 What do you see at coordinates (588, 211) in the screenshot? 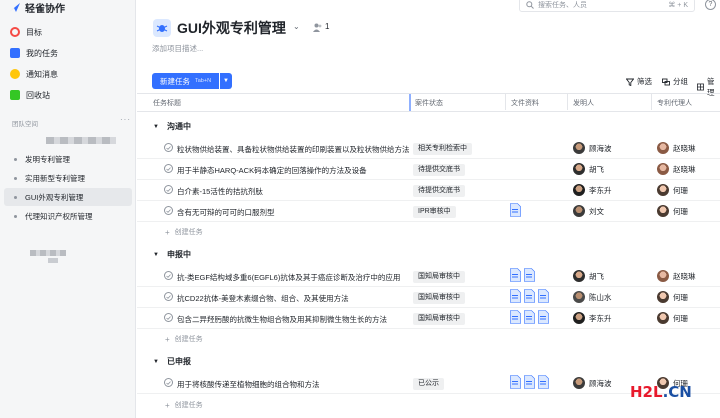
I see `inventor-cell: 刘文` at bounding box center [588, 211].